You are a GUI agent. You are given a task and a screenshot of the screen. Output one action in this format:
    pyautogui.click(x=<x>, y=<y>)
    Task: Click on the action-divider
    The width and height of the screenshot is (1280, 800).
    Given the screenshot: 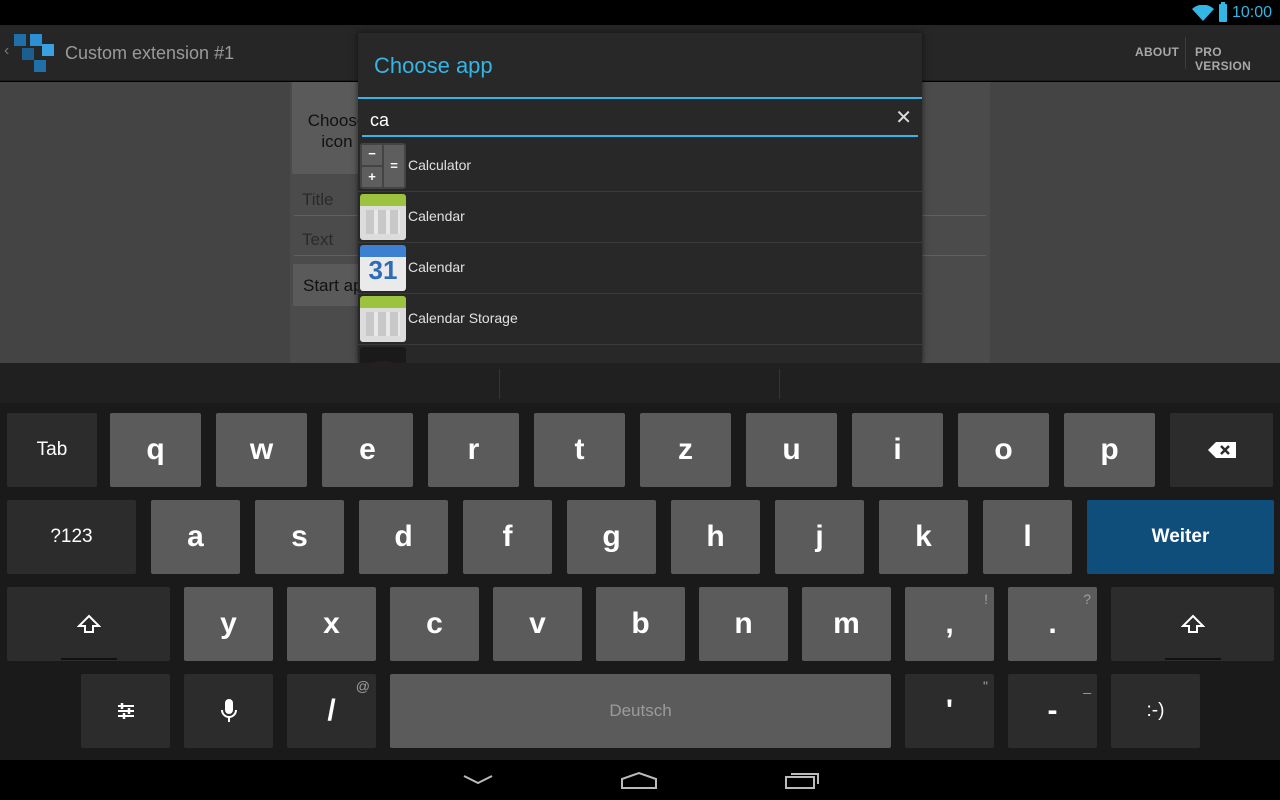 What is the action you would take?
    pyautogui.click(x=1185, y=53)
    